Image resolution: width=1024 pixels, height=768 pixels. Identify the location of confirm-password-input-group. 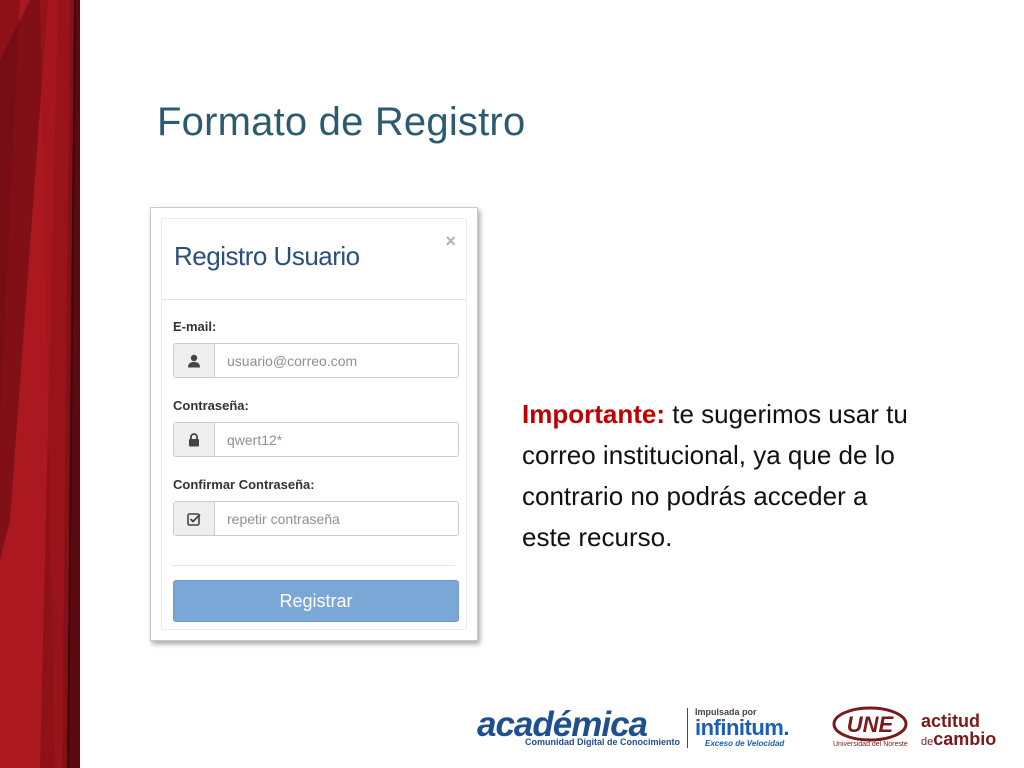
(316, 518).